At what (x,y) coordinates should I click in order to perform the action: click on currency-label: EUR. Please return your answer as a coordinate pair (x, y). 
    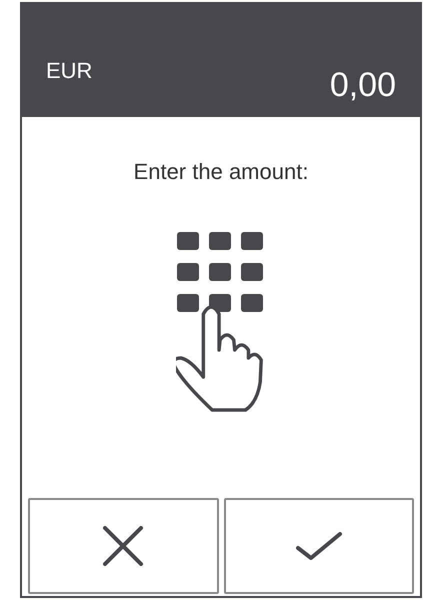
    Looking at the image, I should click on (69, 71).